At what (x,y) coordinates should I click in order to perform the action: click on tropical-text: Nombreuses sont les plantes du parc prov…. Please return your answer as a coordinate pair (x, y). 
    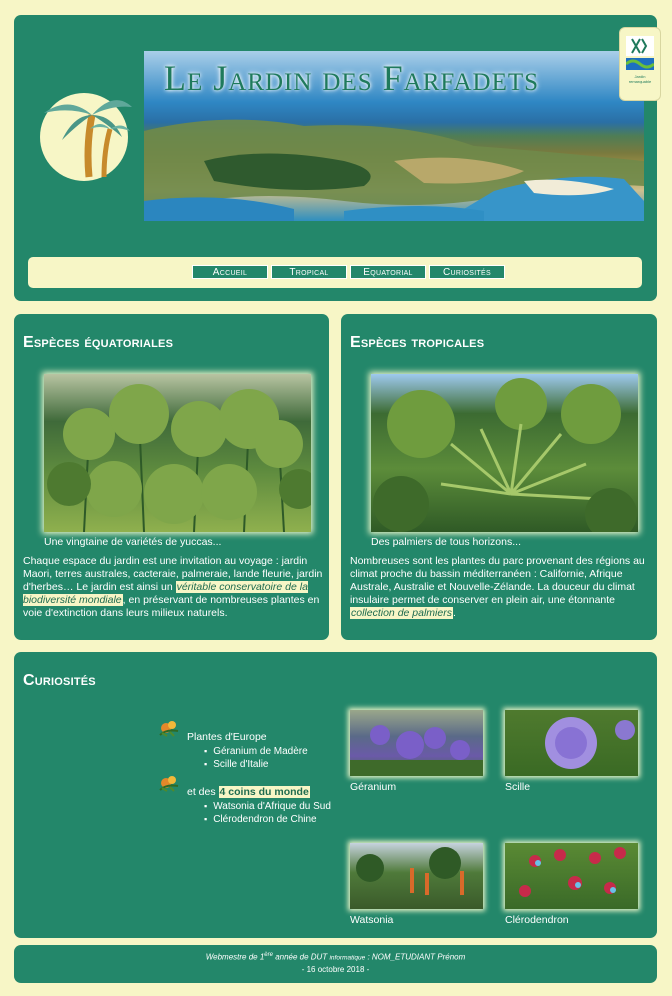
    Looking at the image, I should click on (500, 587).